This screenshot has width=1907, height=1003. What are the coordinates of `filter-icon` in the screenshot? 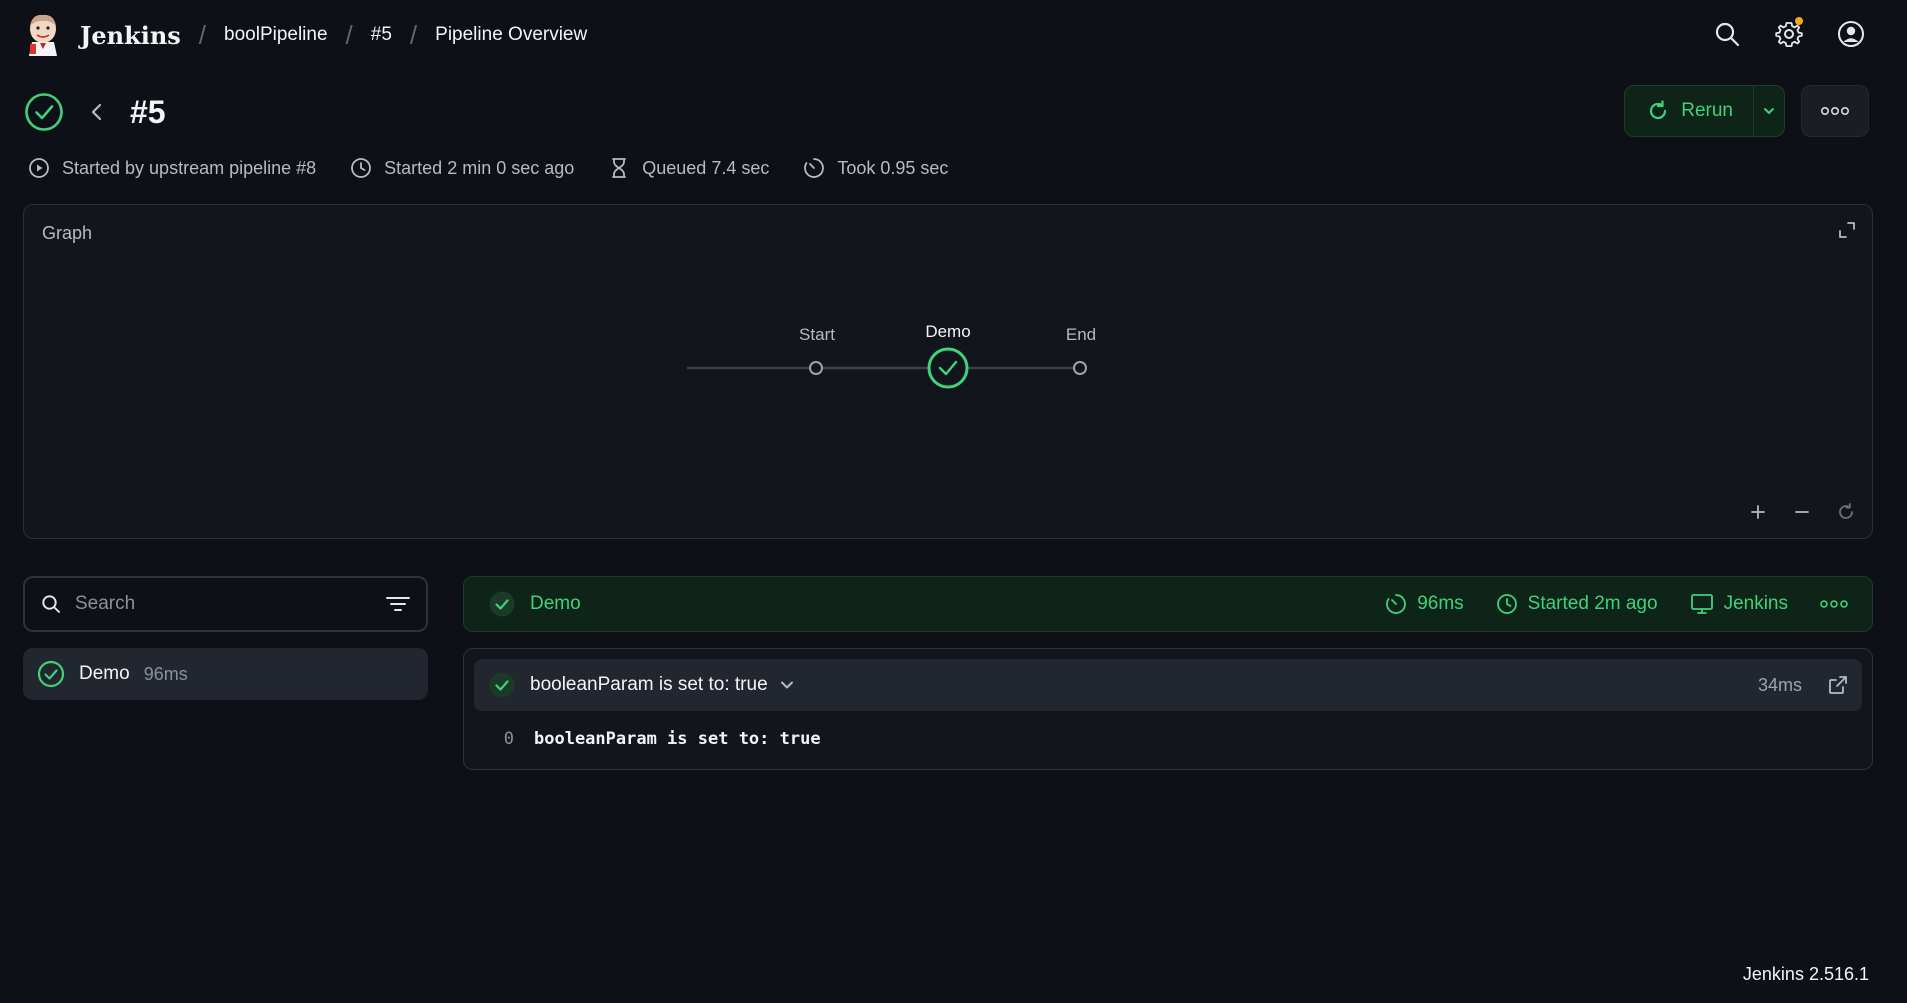 It's located at (398, 604).